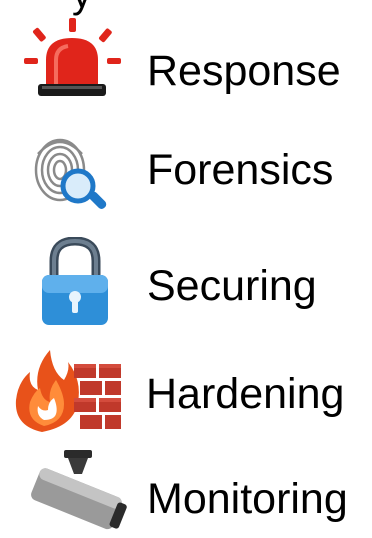 This screenshot has height=538, width=372. What do you see at coordinates (232, 286) in the screenshot?
I see `list-item-label: Securing` at bounding box center [232, 286].